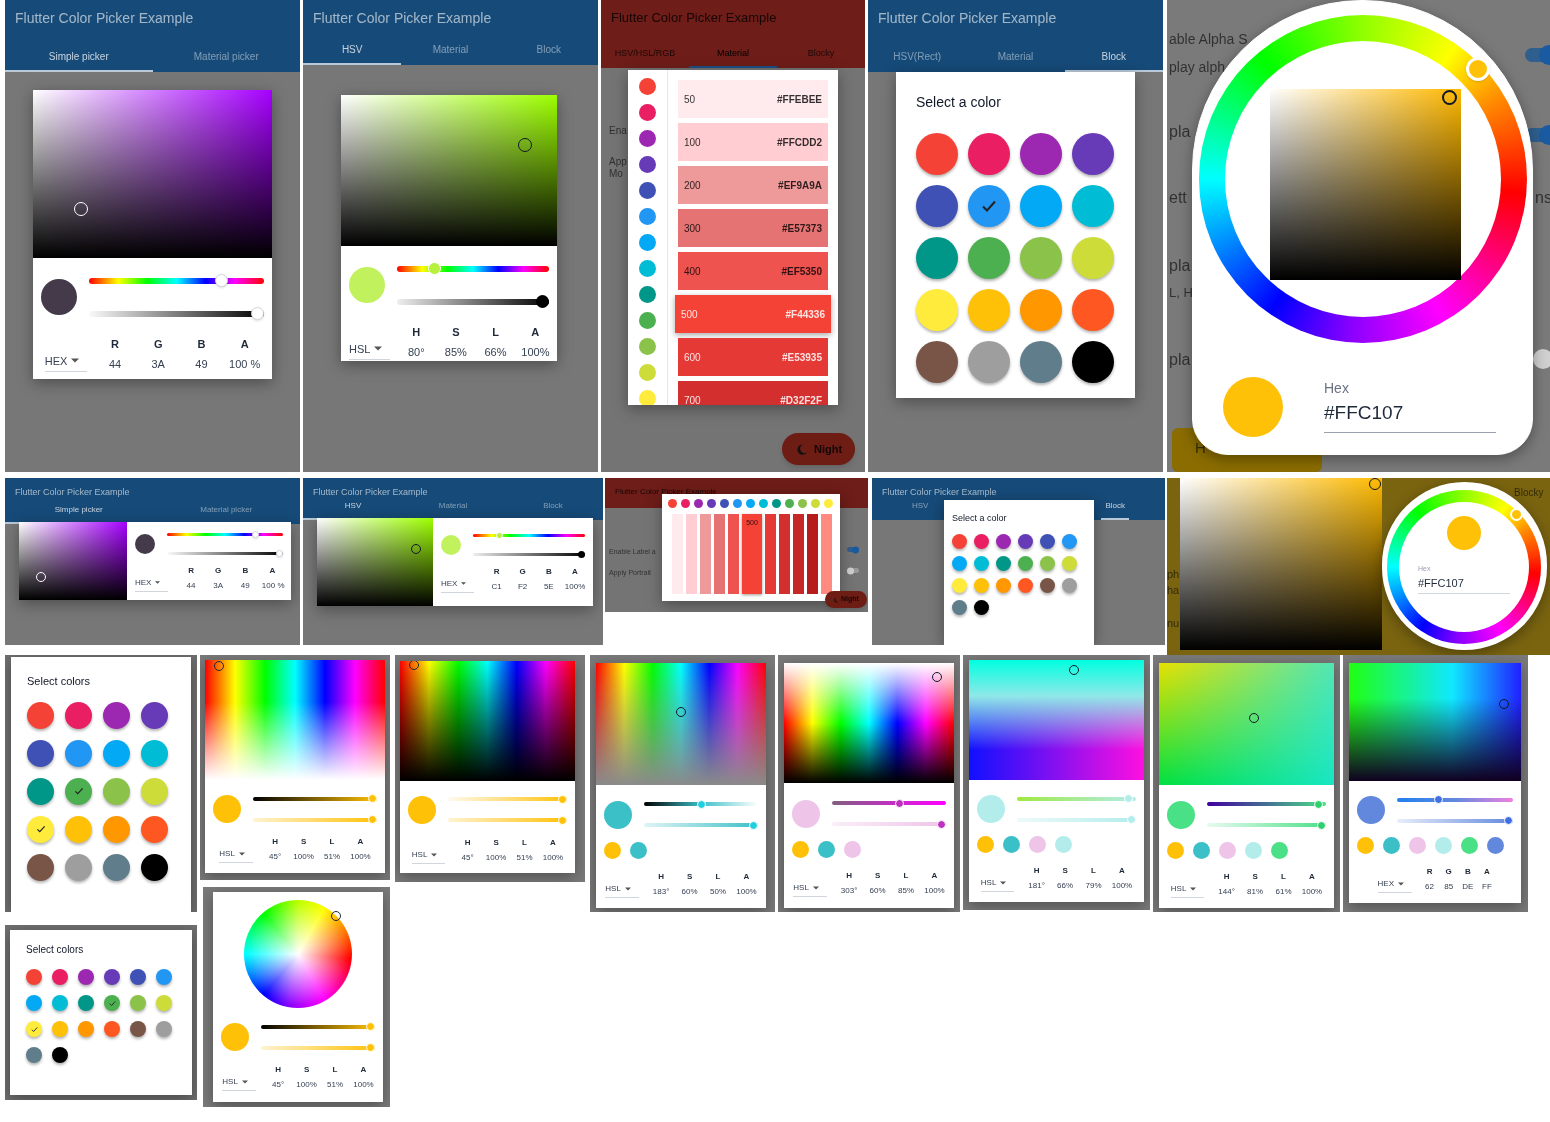 The width and height of the screenshot is (1550, 1122). Describe the element at coordinates (1441, 583) in the screenshot. I see `field-value: #FFC107` at that location.